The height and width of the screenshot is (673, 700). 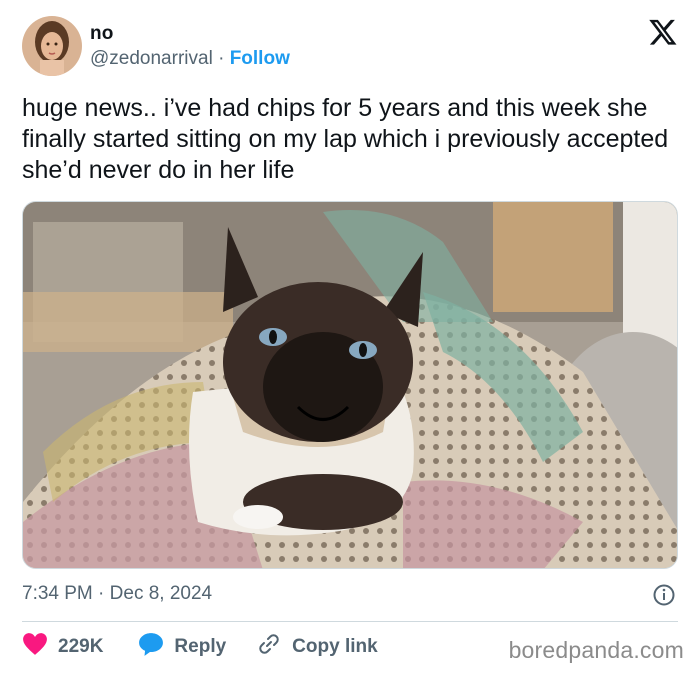 I want to click on handle-row: @zedonarrival · Follow, so click(x=190, y=59).